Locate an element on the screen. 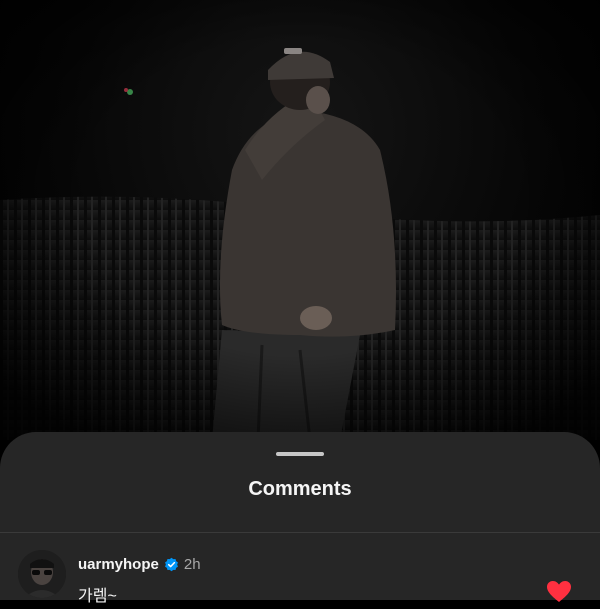  comment-text: 가렘~ is located at coordinates (97, 596).